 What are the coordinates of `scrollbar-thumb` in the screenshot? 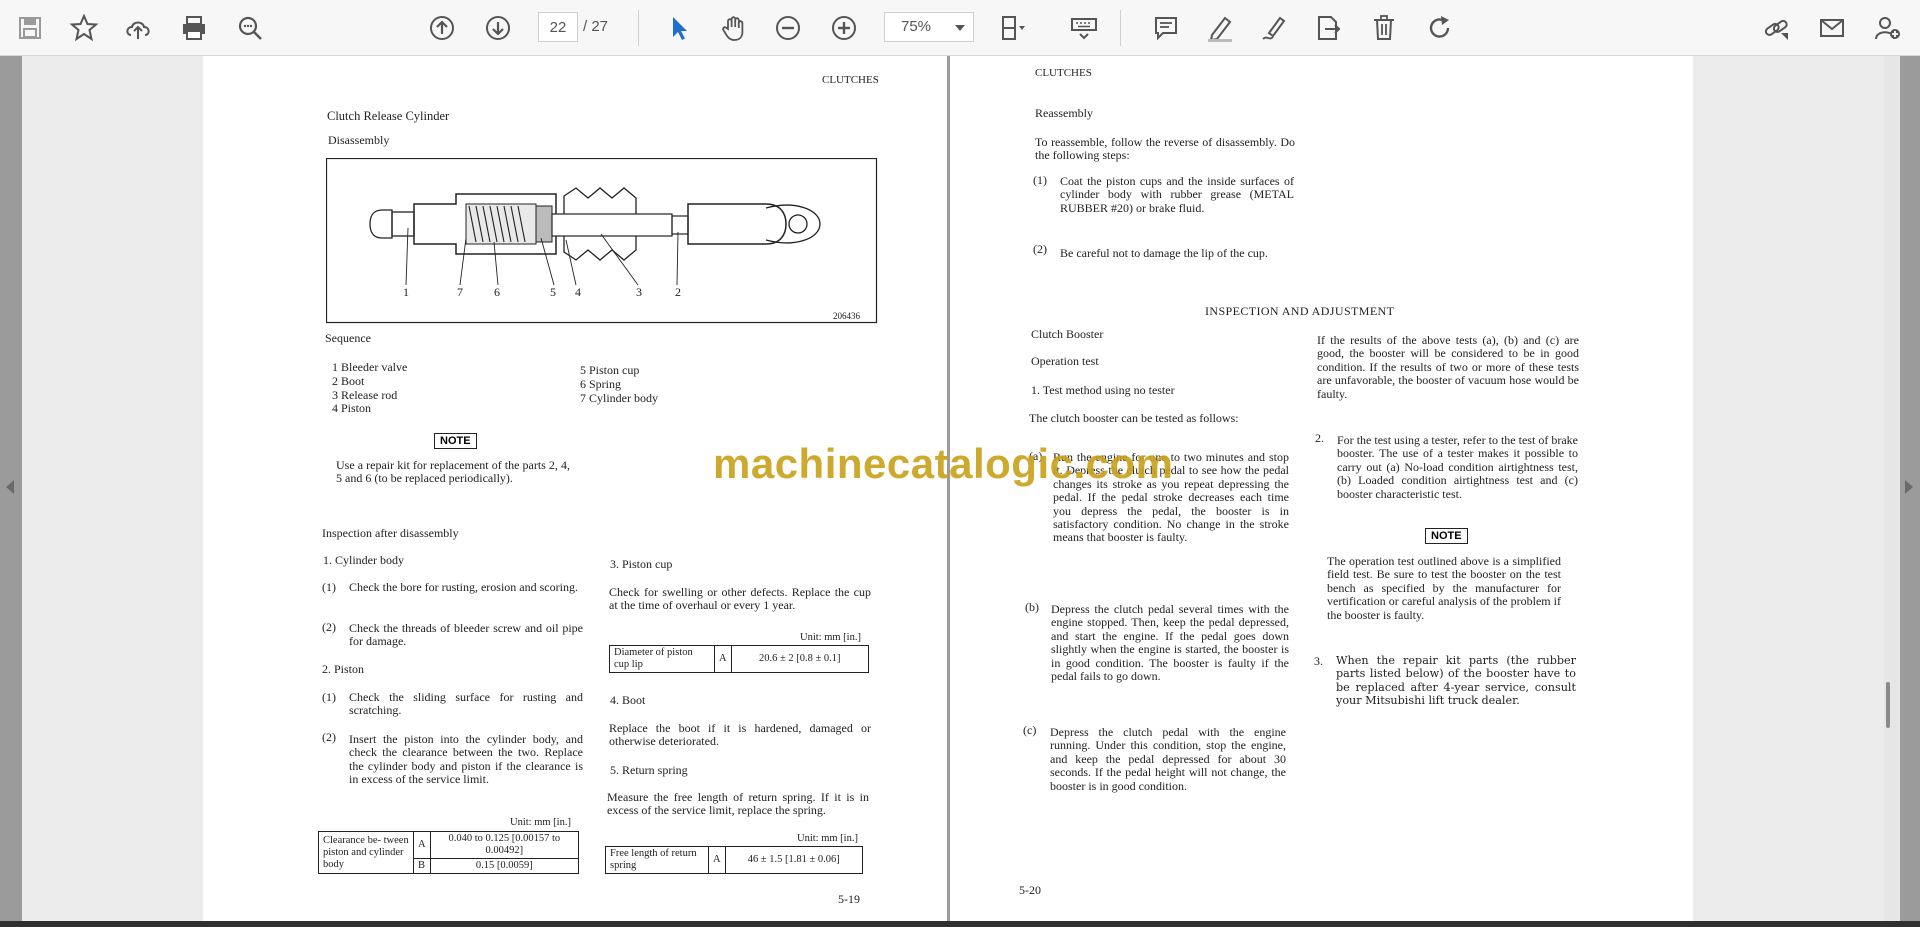 It's located at (1888, 705).